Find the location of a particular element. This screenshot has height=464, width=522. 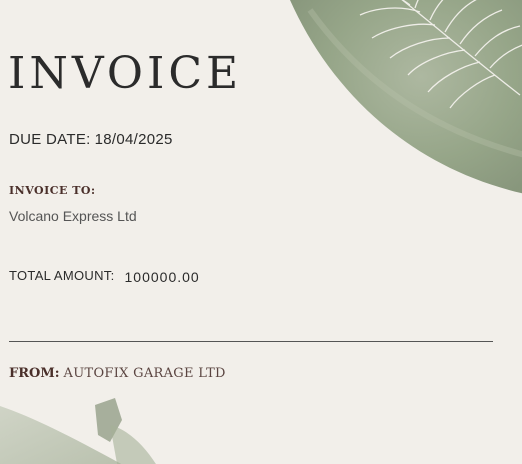

from-value: AUTOFIX GARAGE LTD is located at coordinates (144, 373).